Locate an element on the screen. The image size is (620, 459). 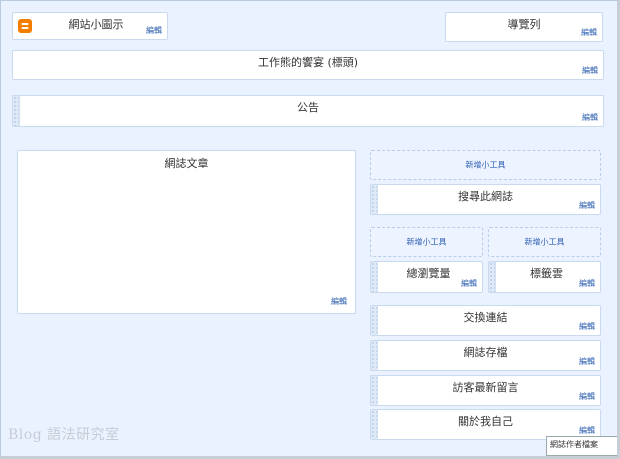
blog-posts-edit-link: 編輯 is located at coordinates (339, 301).